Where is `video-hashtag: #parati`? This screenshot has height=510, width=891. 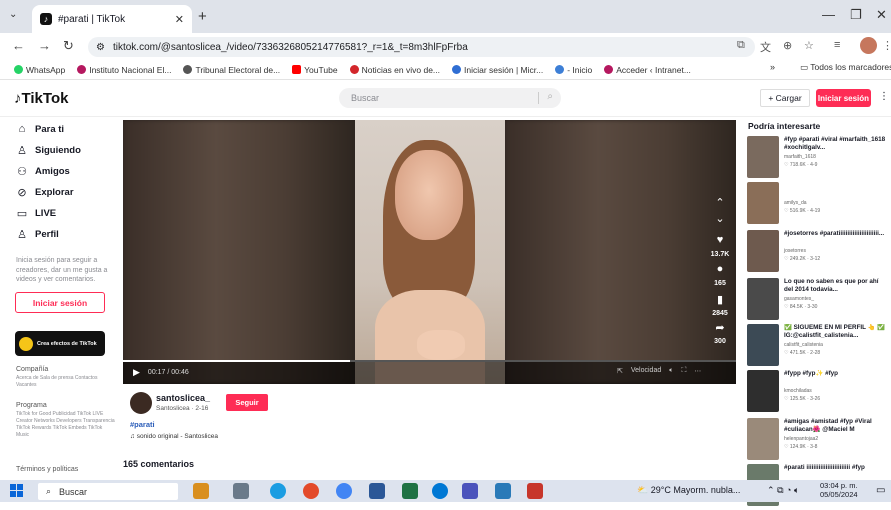
video-hashtag: #parati is located at coordinates (142, 424).